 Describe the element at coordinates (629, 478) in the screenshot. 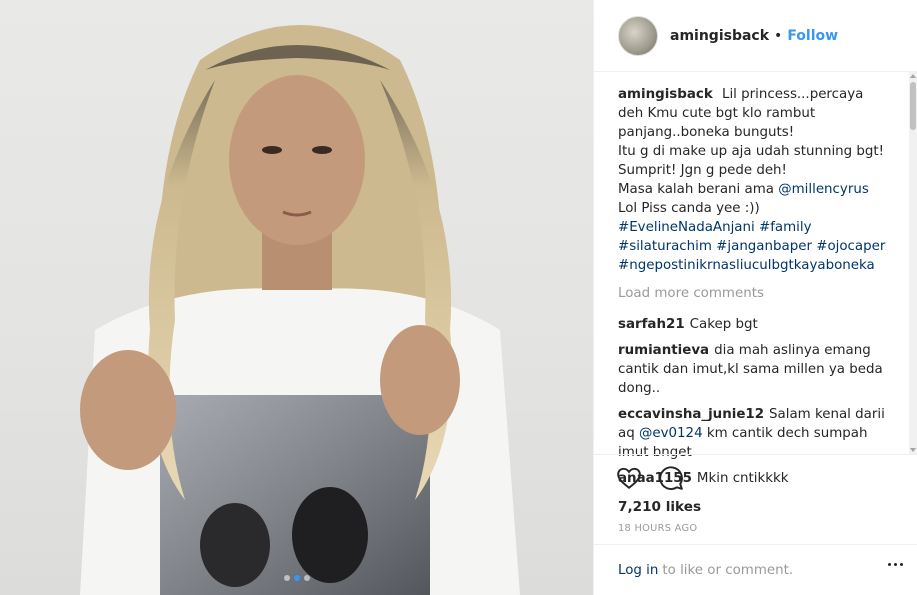

I see `heart-icon` at that location.